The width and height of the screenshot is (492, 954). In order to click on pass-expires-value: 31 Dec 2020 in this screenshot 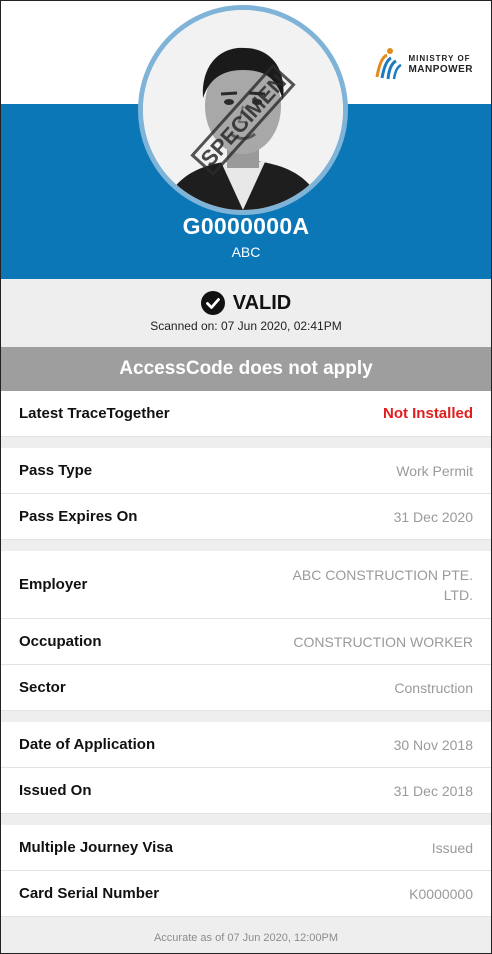, I will do `click(433, 516)`.